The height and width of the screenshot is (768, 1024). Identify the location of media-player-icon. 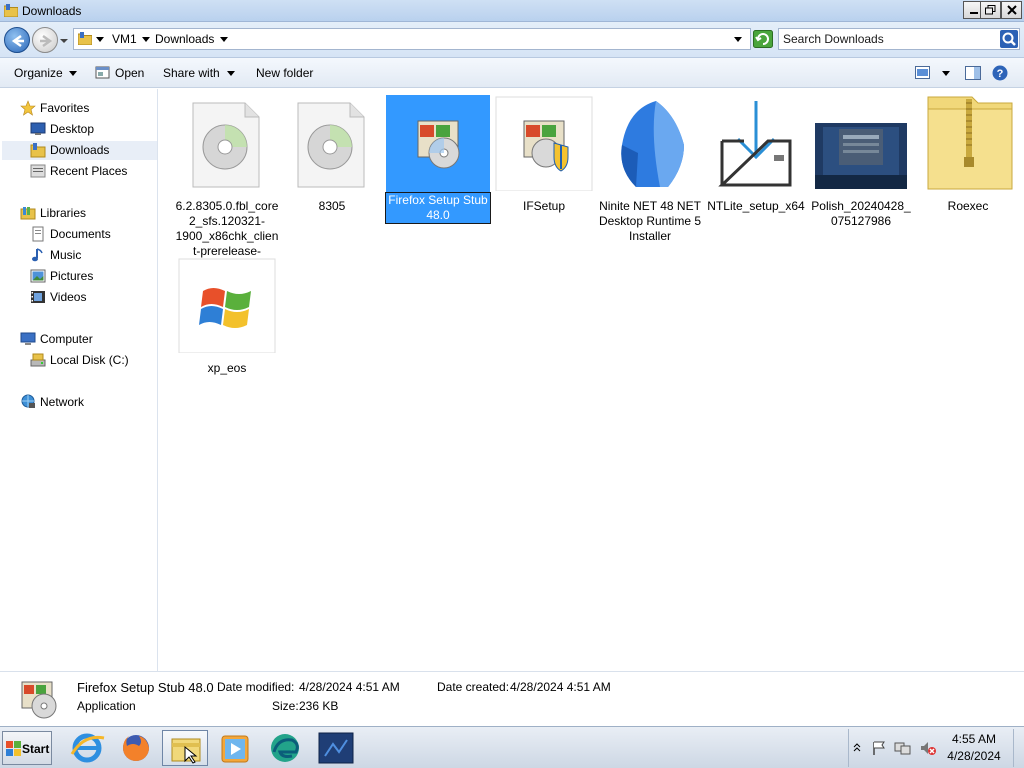
(235, 749).